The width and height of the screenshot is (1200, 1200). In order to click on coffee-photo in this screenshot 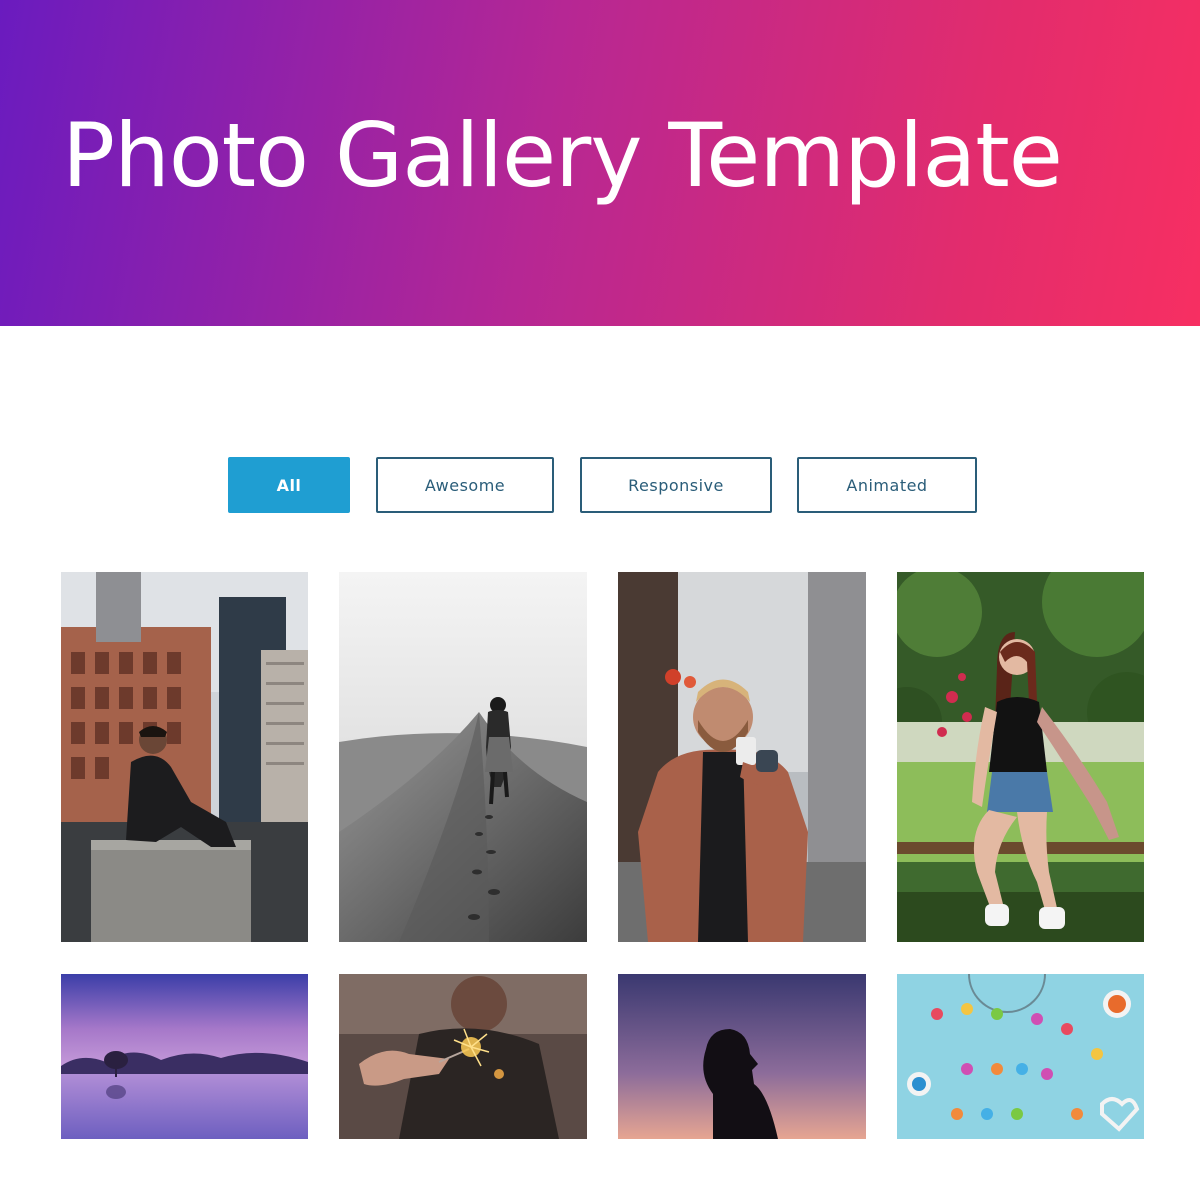, I will do `click(742, 757)`.